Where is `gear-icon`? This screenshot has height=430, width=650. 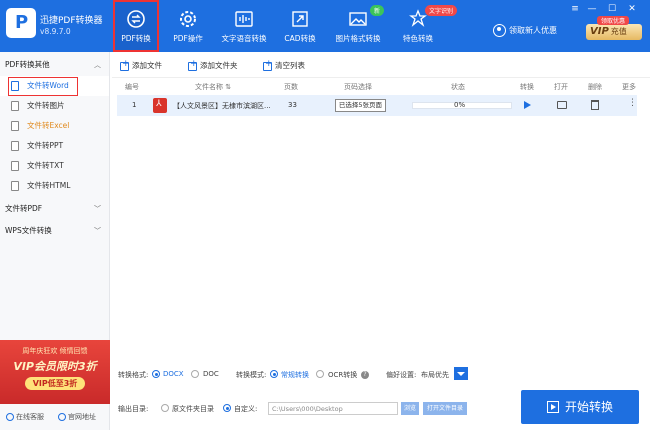 gear-icon is located at coordinates (188, 19).